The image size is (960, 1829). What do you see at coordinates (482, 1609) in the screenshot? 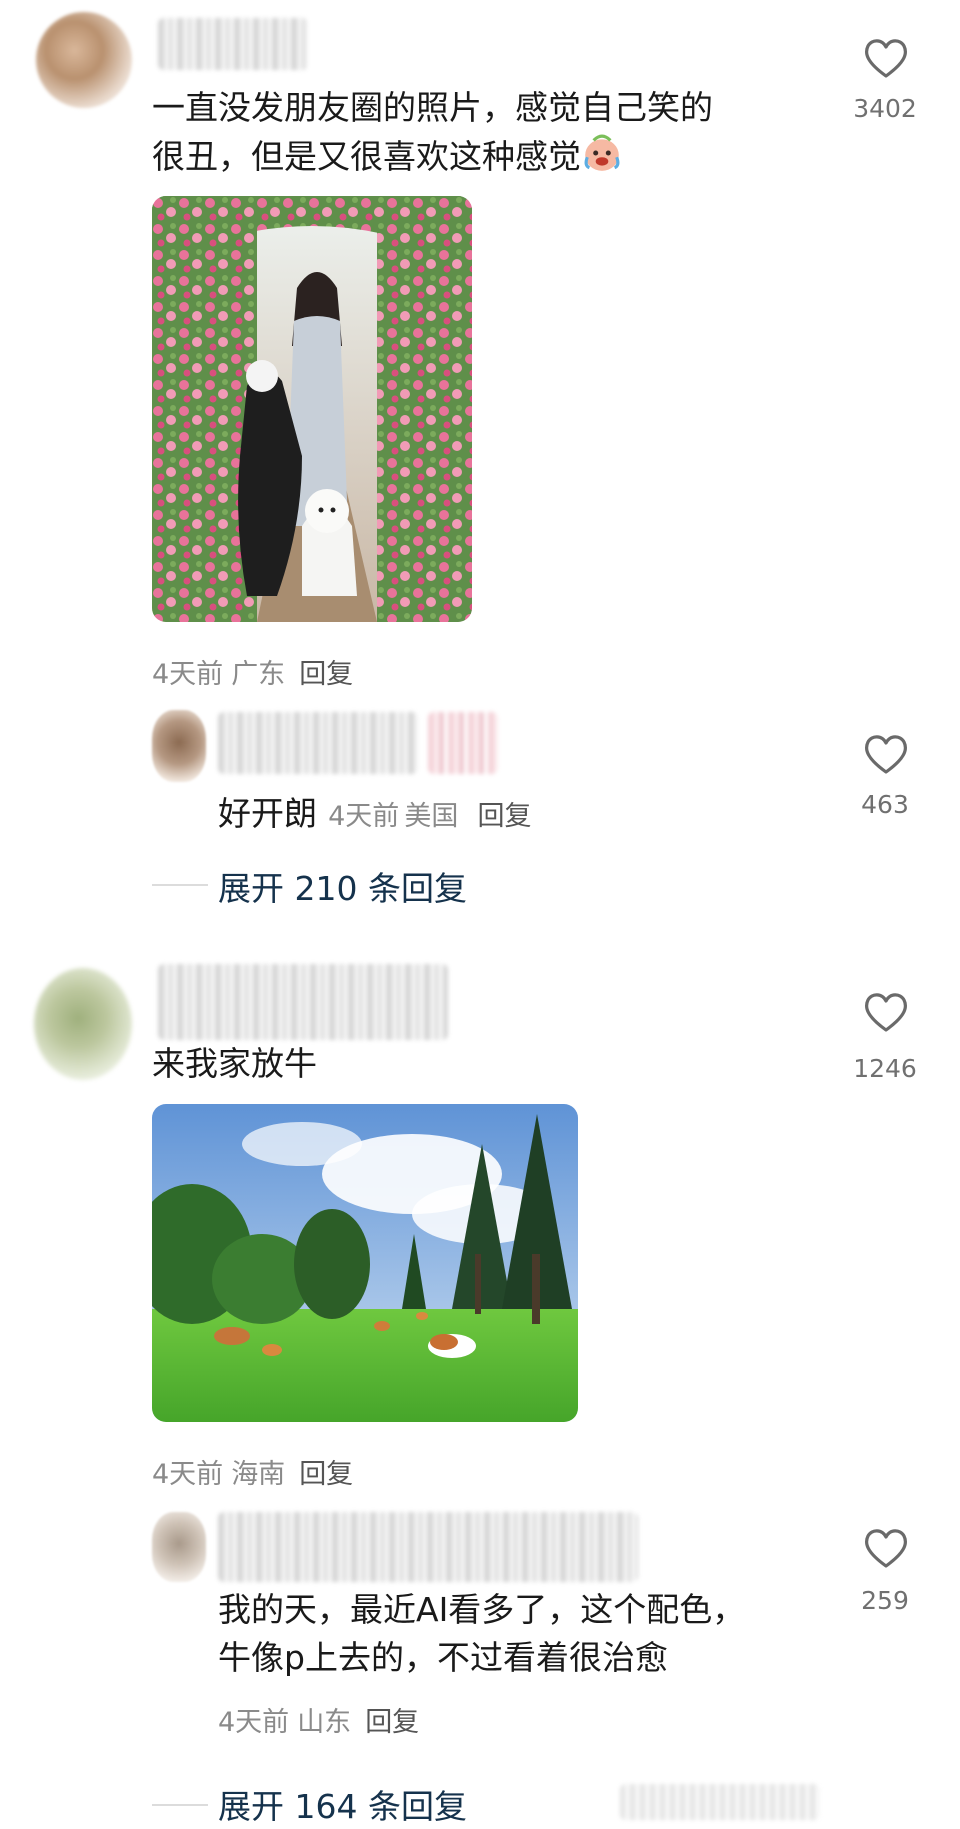
I see `reply-text-line: 我的天，最近AI看多了，这个配色，` at bounding box center [482, 1609].